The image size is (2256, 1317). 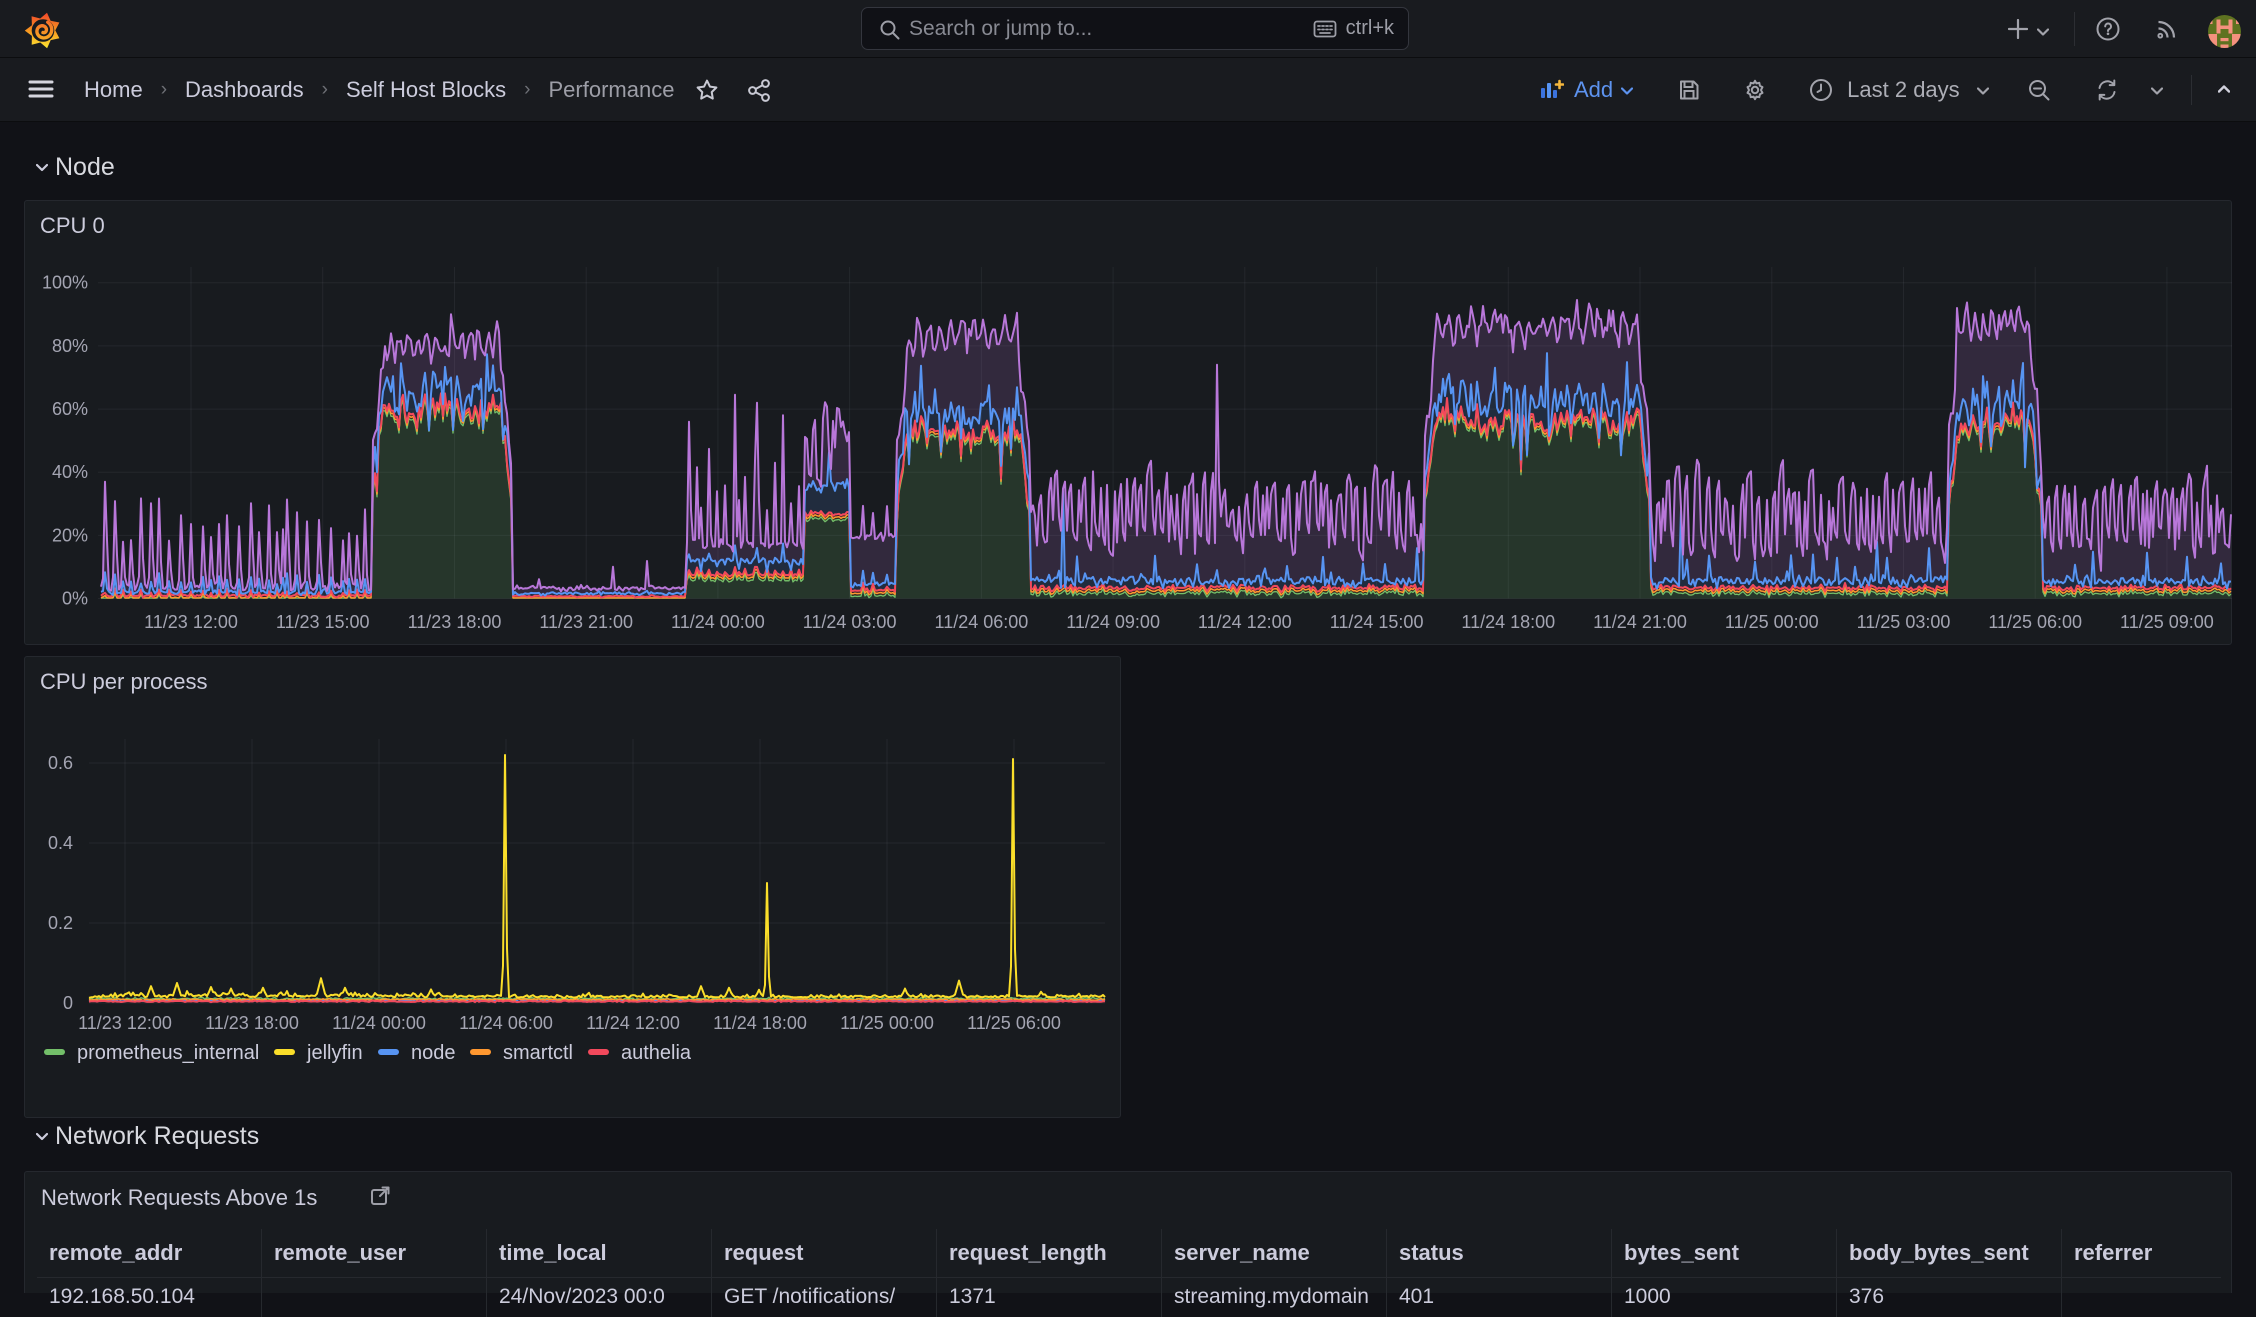 I want to click on svg-text: 0.4, so click(x=60, y=843).